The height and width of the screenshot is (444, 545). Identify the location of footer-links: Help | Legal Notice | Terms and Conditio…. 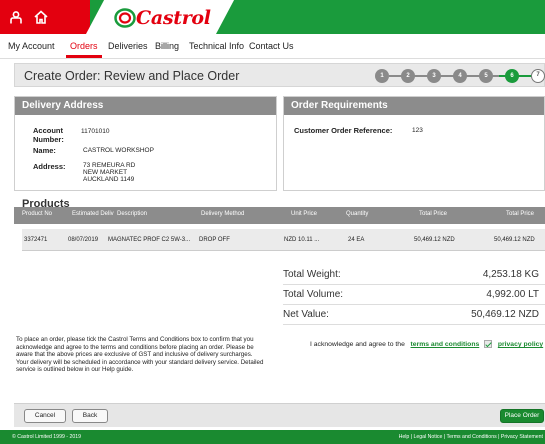
(471, 437).